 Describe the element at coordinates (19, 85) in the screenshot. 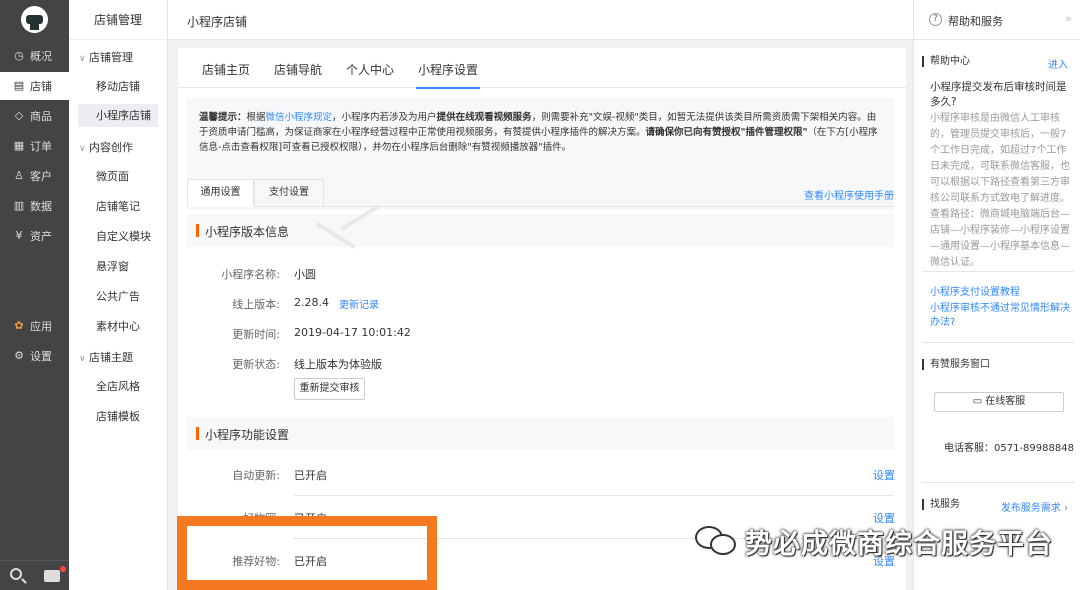

I see `store-icon: ▤` at that location.